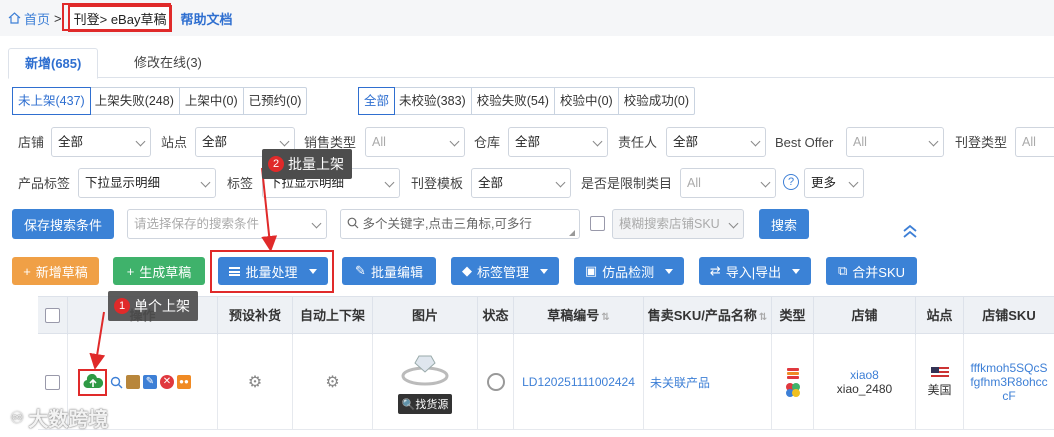  I want to click on sku-link: 未关联产品, so click(708, 382).